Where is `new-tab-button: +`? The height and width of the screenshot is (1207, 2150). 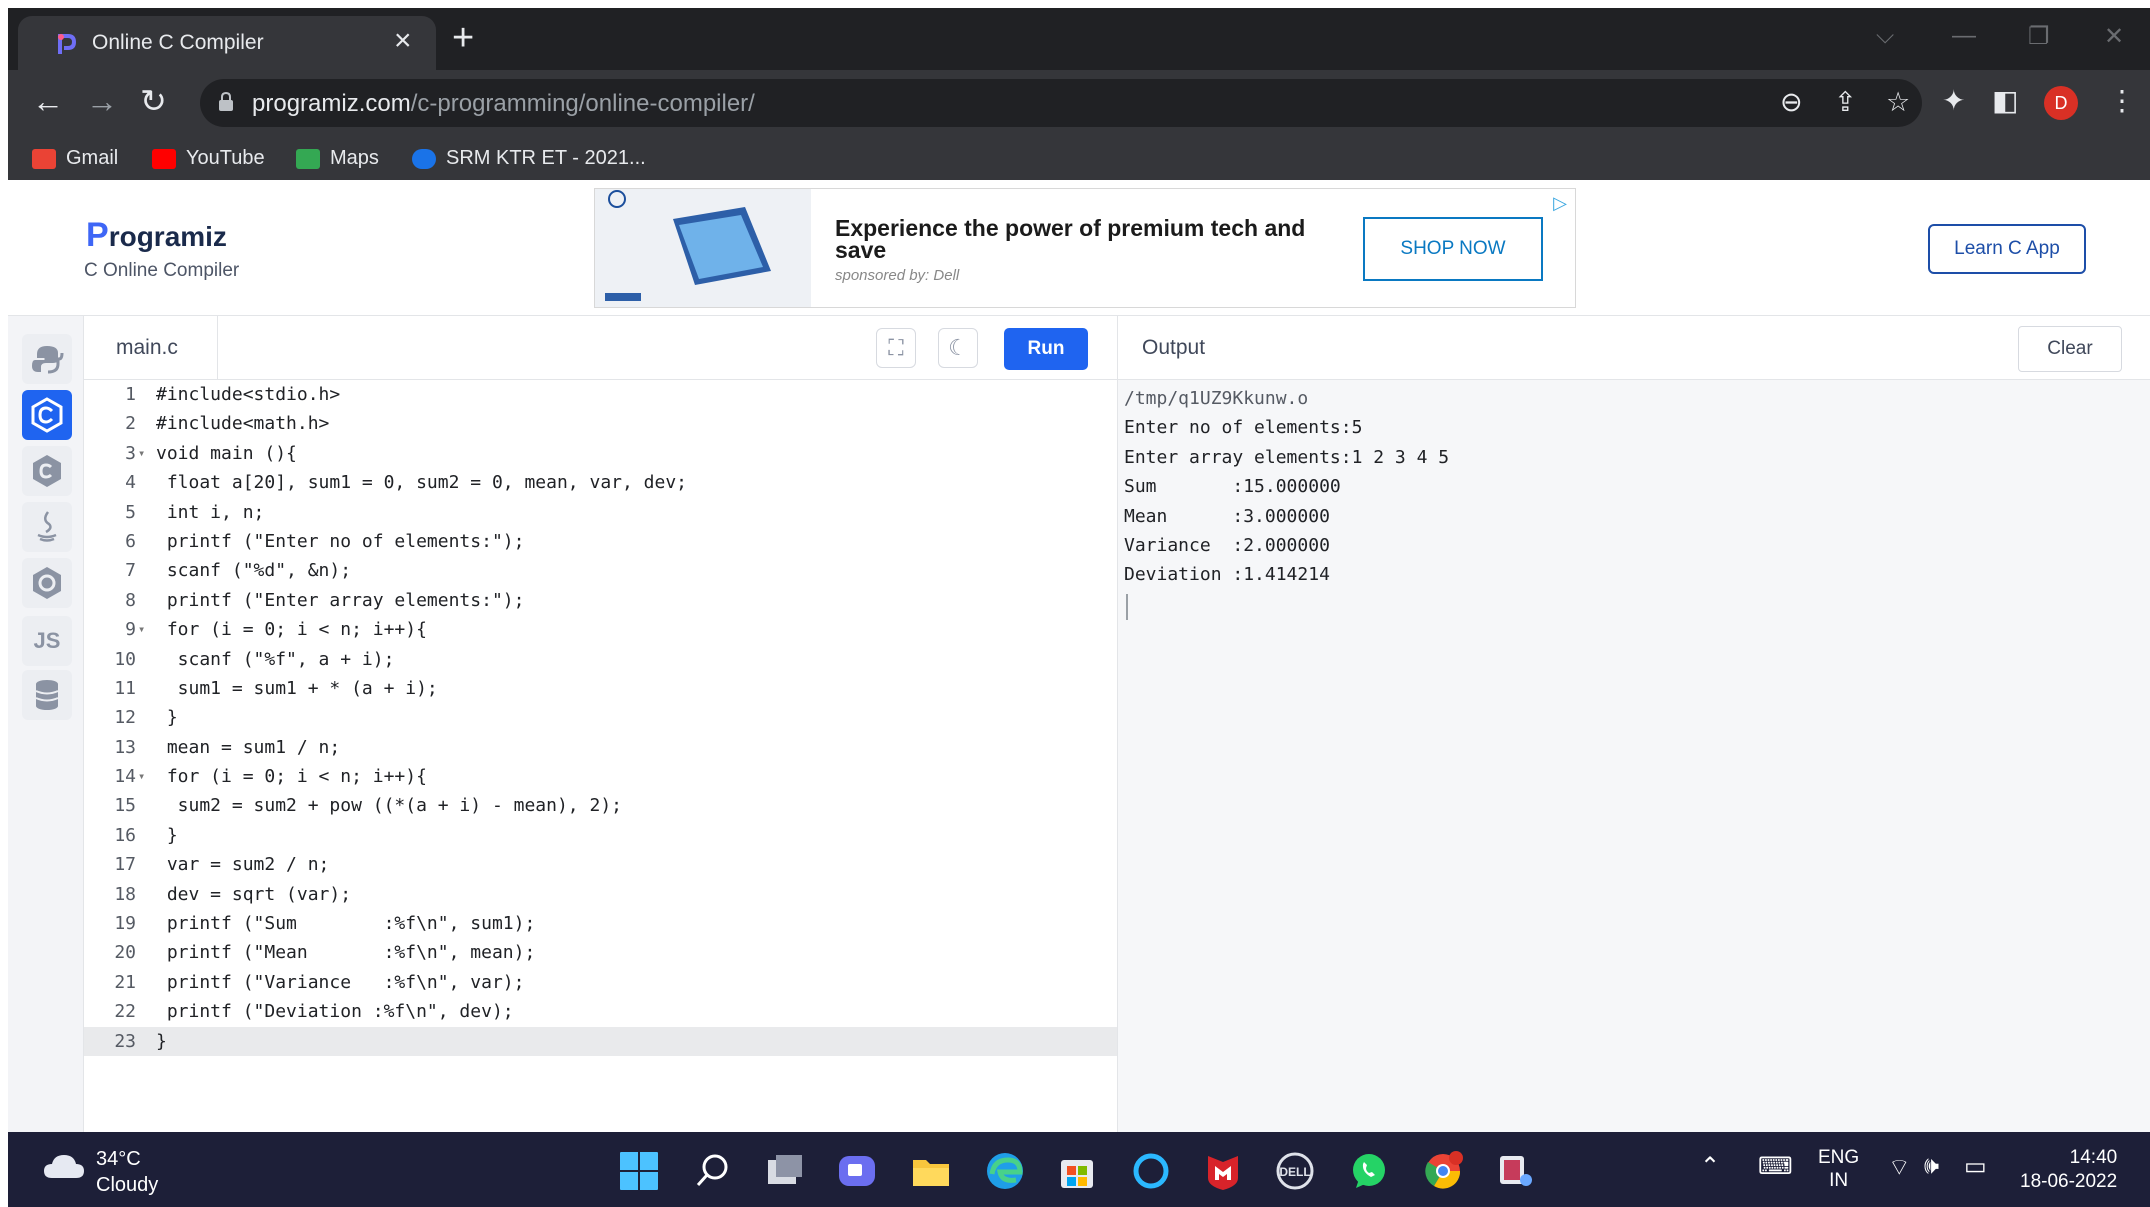 new-tab-button: + is located at coordinates (463, 38).